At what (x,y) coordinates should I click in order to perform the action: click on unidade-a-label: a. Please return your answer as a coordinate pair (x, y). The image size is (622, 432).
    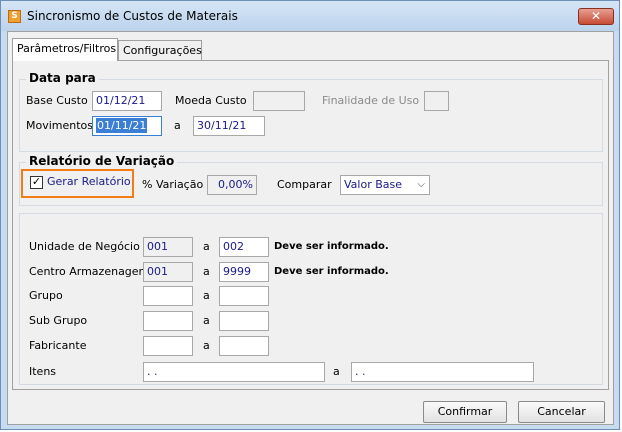
    Looking at the image, I should click on (206, 246).